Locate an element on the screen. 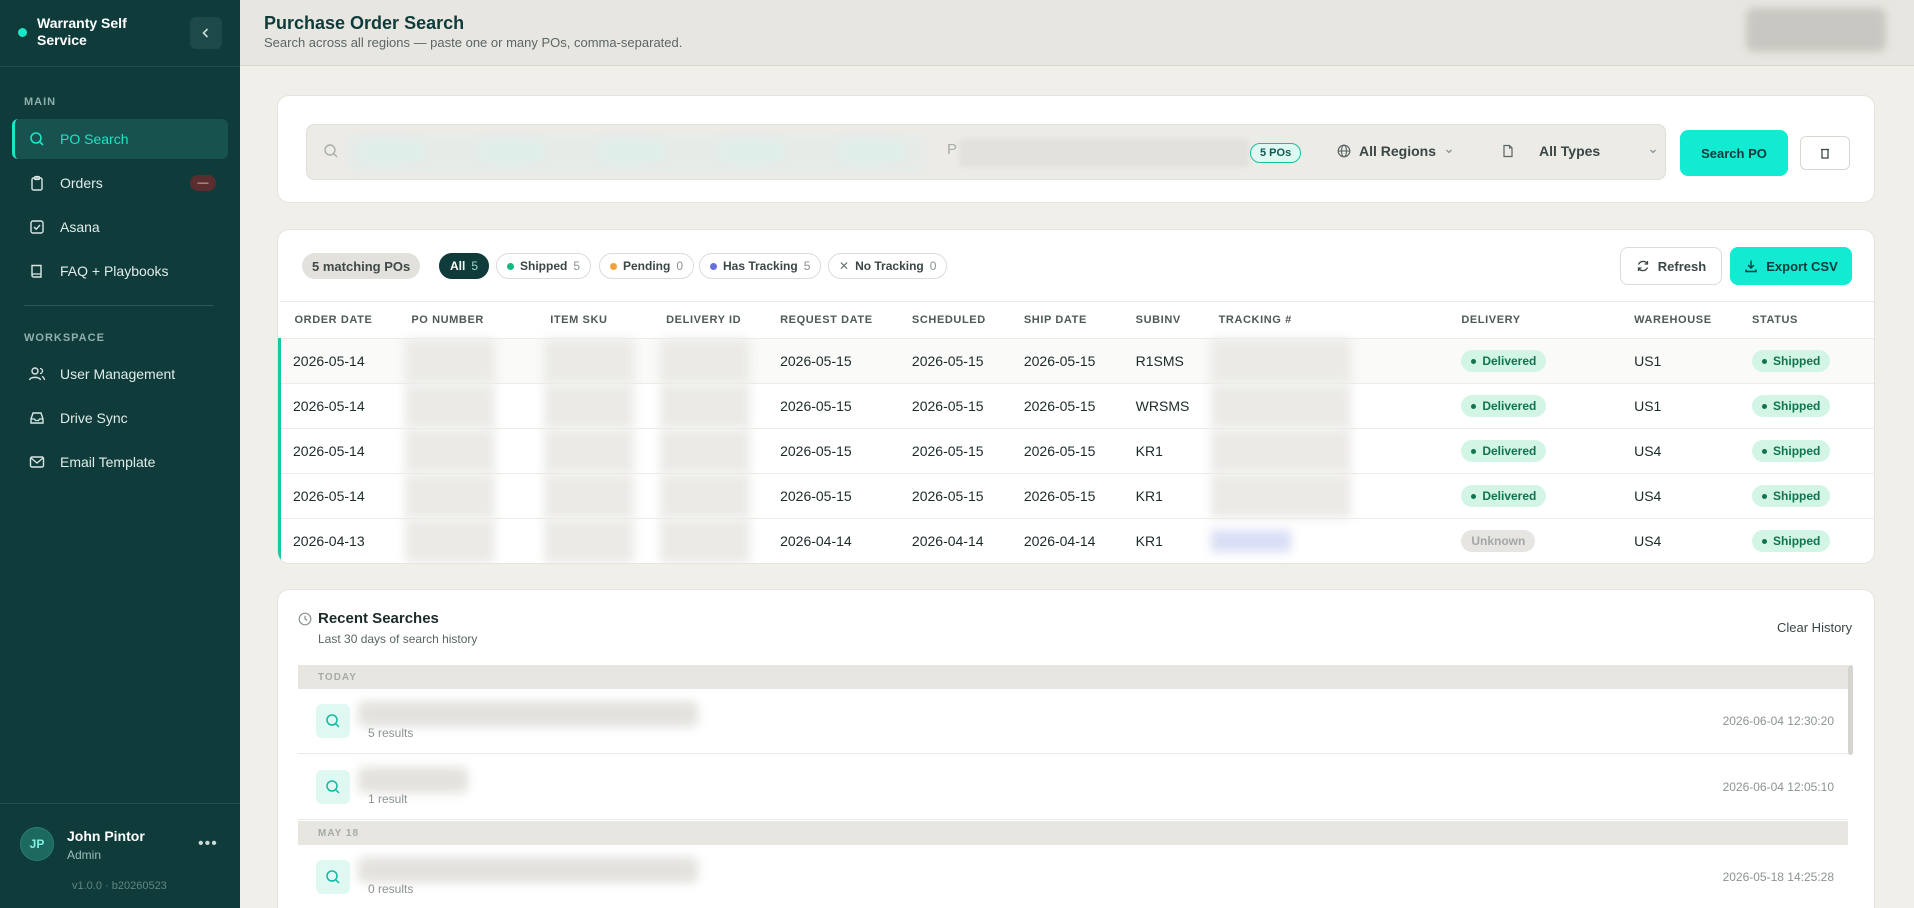 The width and height of the screenshot is (1914, 908). filter-chip-has-tracking: Has Tracking 5 is located at coordinates (760, 266).